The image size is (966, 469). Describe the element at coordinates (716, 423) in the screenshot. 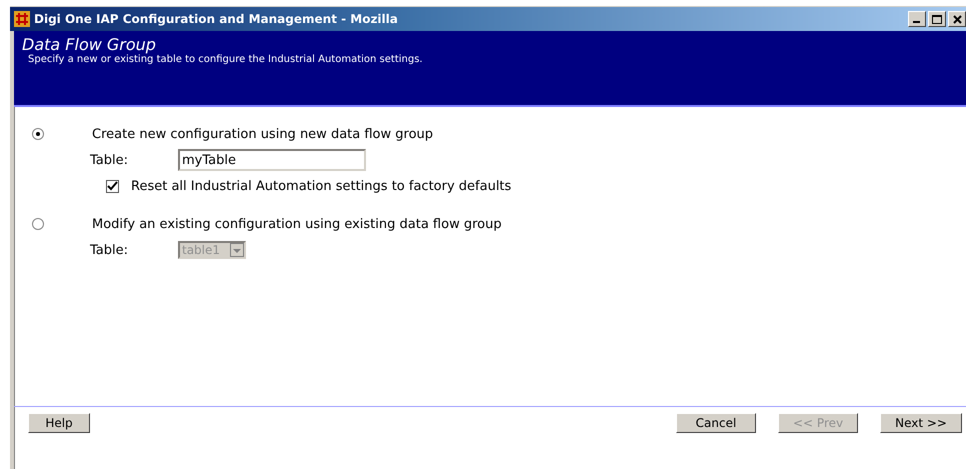

I see `wizard-button: Cancel` at that location.